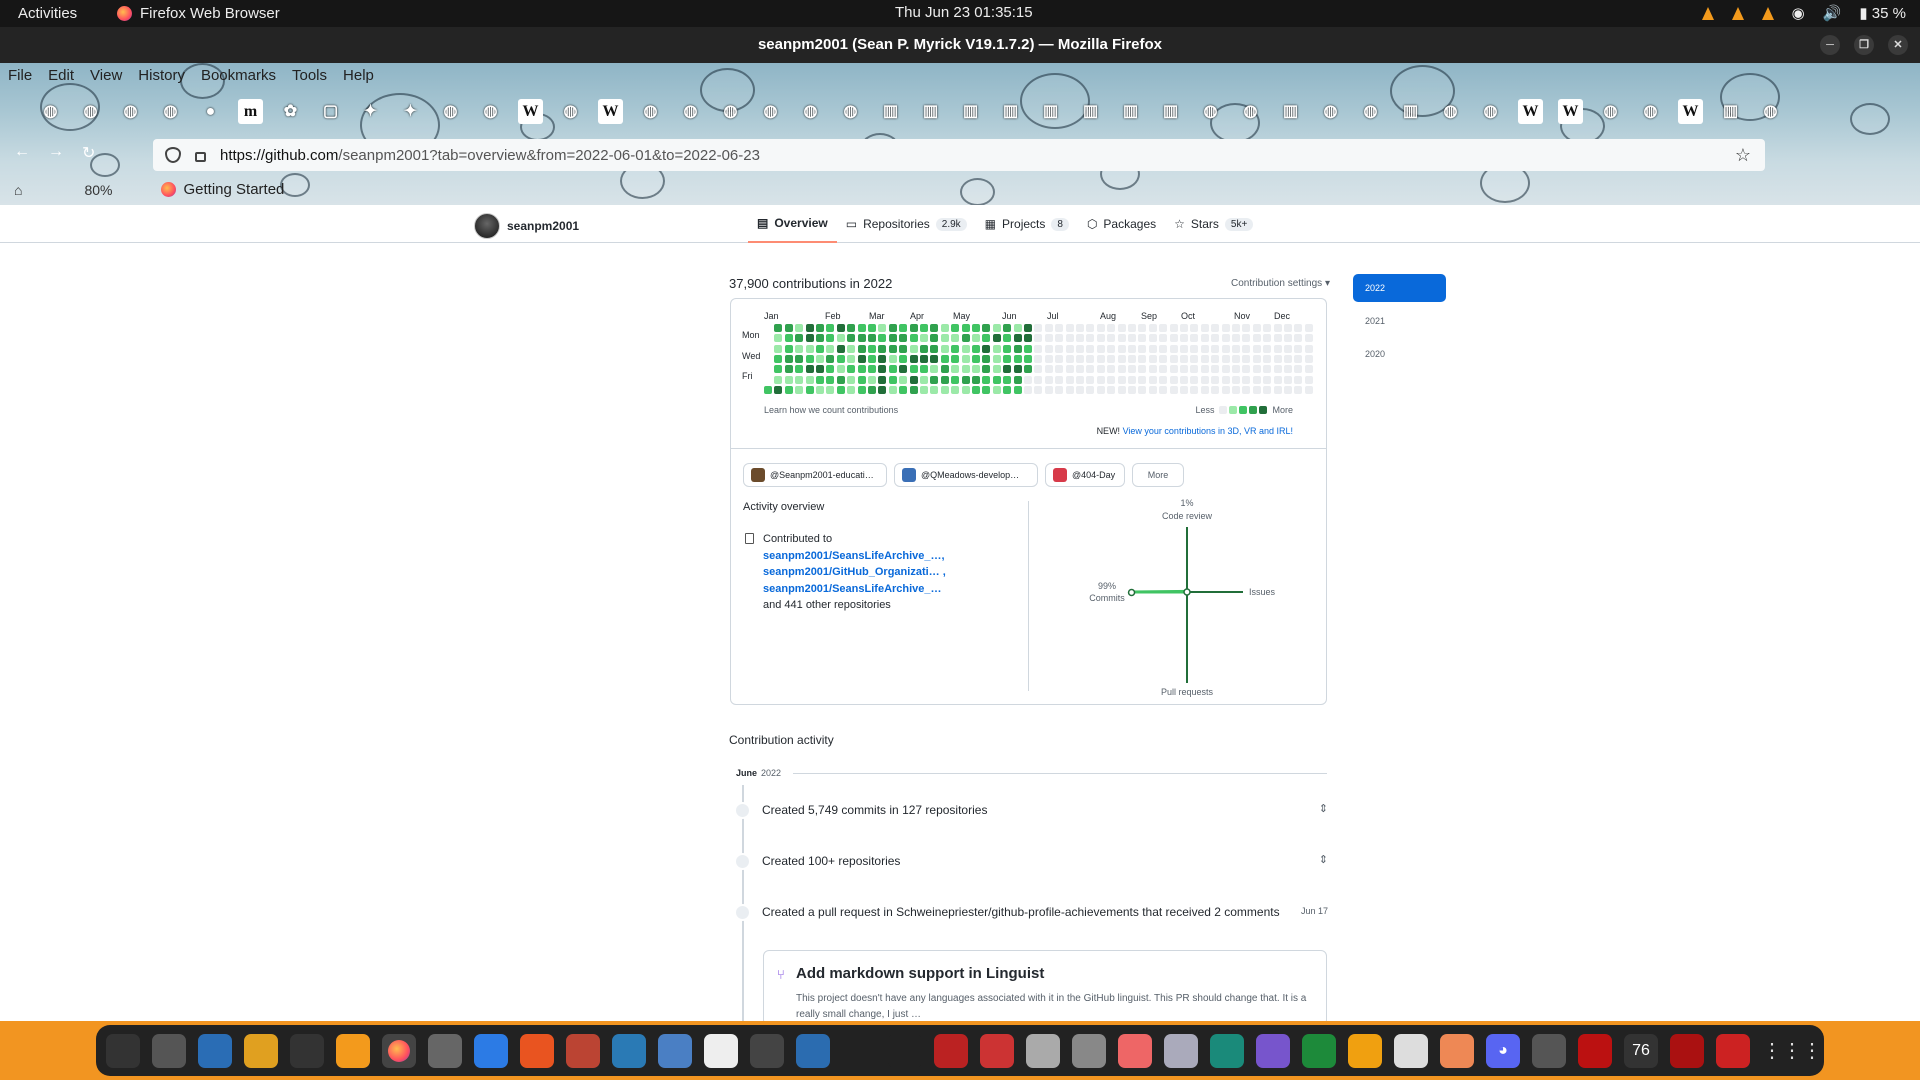 The height and width of the screenshot is (1080, 1920). I want to click on color-icon, so click(1135, 1050).